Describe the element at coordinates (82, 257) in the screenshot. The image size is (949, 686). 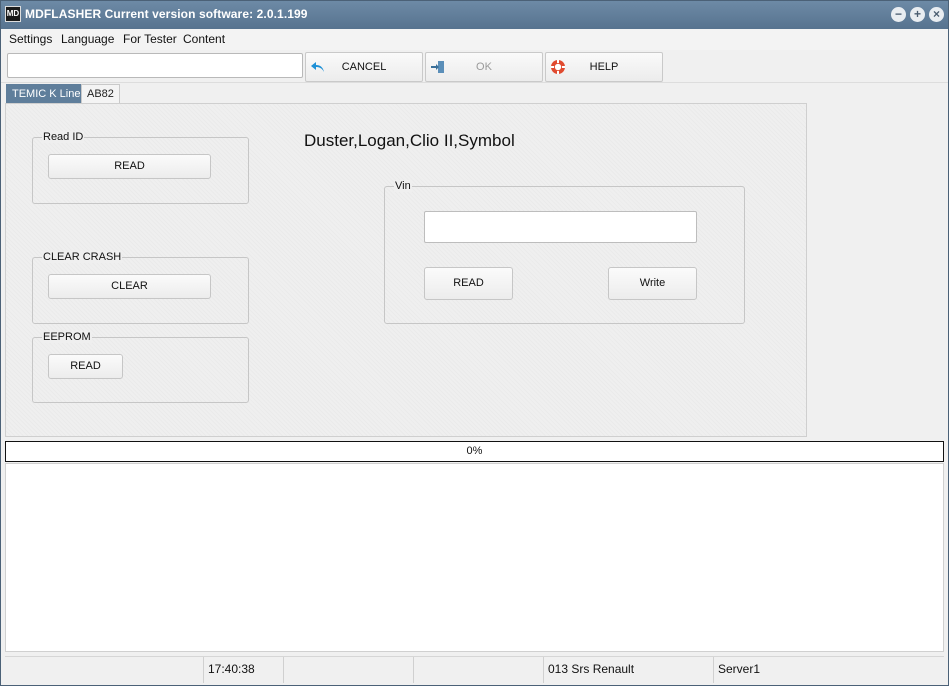
I see `clear-crash-group-title: CLEAR CRASH` at that location.